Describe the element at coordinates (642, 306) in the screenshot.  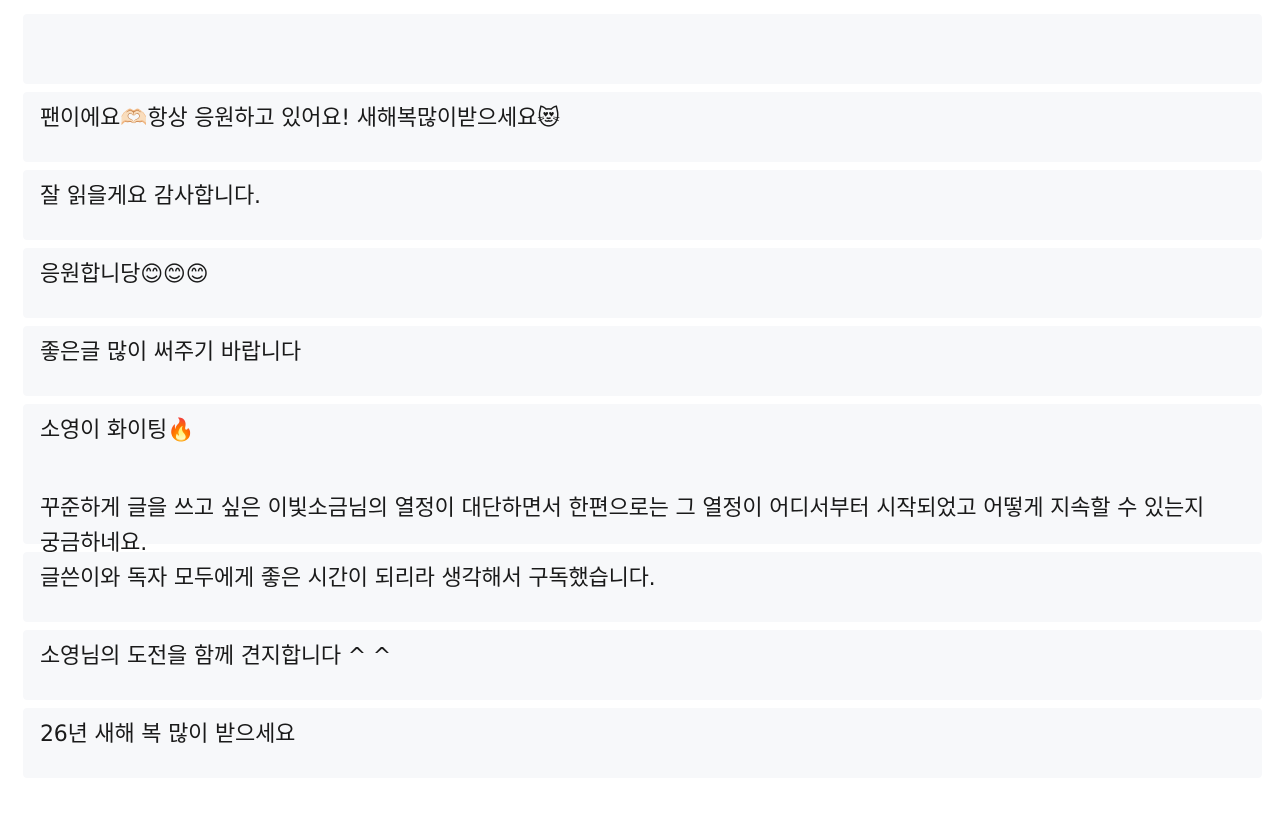
I see `comment-card: 좋은글 많이 써주기 바랍니다` at that location.